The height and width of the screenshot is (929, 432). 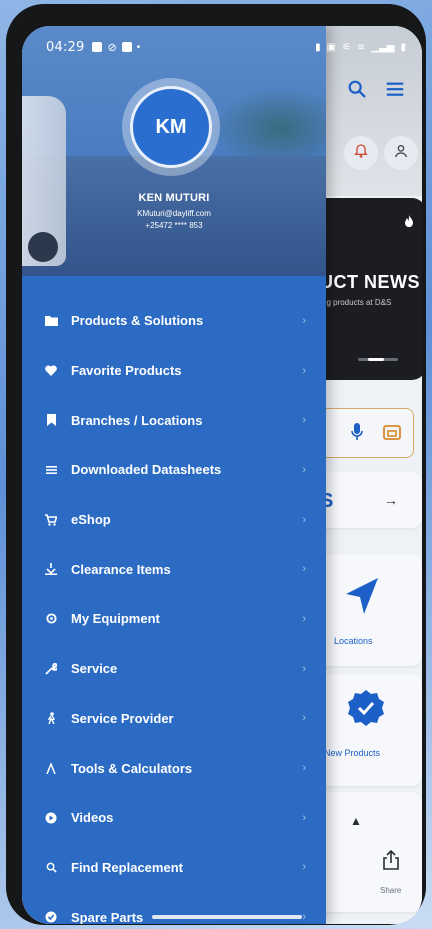 What do you see at coordinates (370, 282) in the screenshot?
I see `news-title: UCT NEWS` at bounding box center [370, 282].